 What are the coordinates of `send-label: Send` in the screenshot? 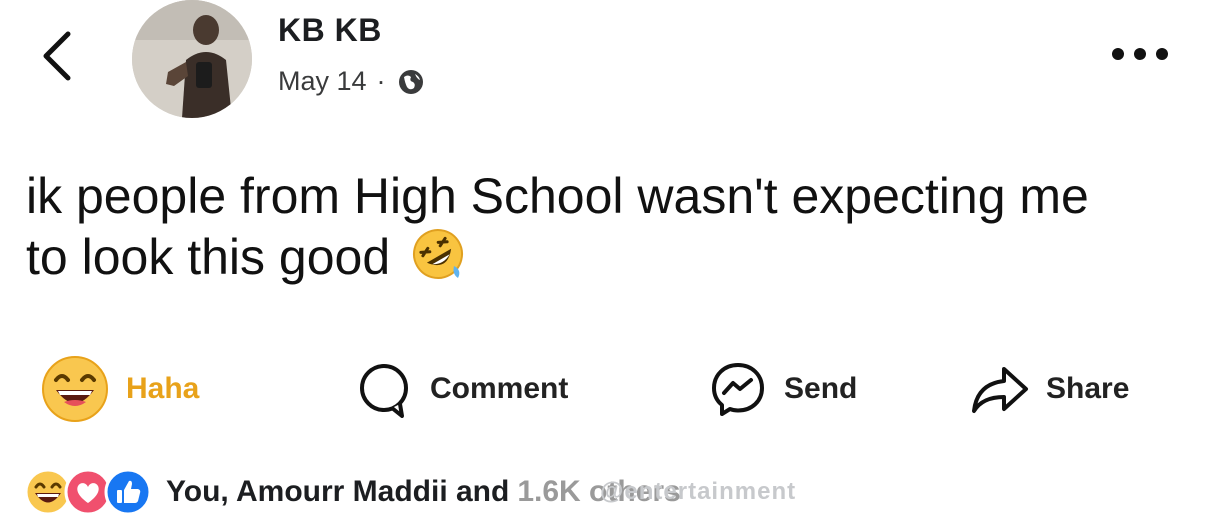 It's located at (821, 388).